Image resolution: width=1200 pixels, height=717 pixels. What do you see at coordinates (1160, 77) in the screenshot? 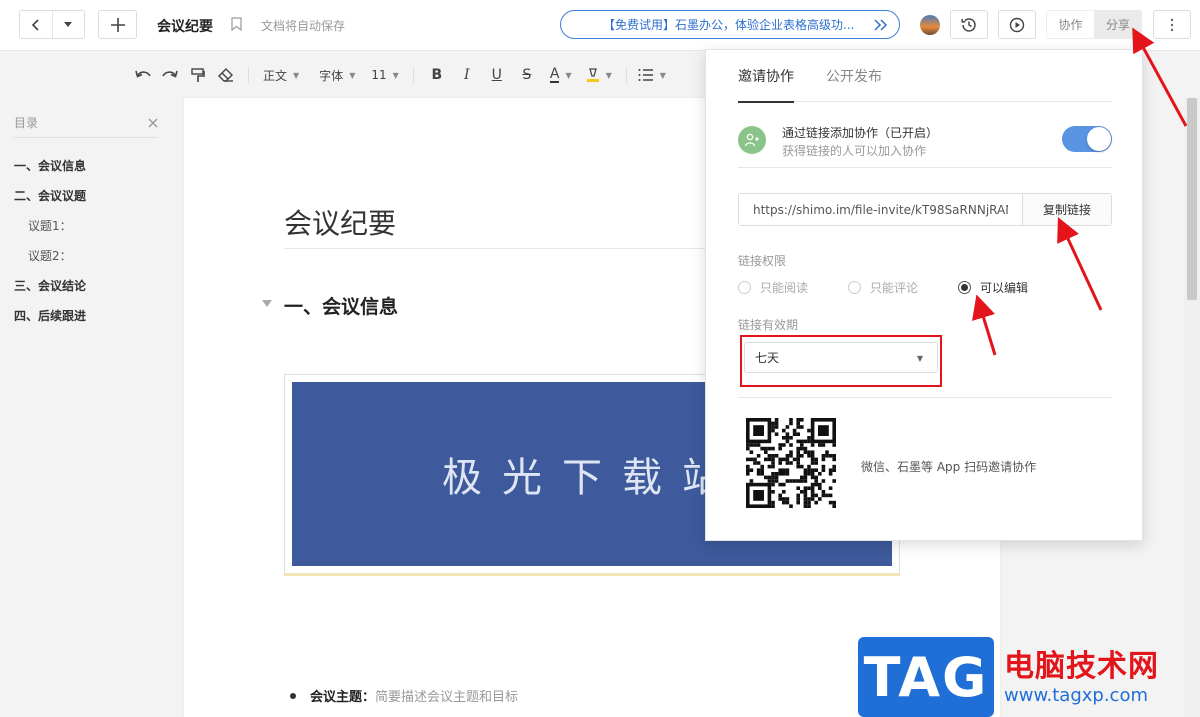
I see `arrow-to-share` at bounding box center [1160, 77].